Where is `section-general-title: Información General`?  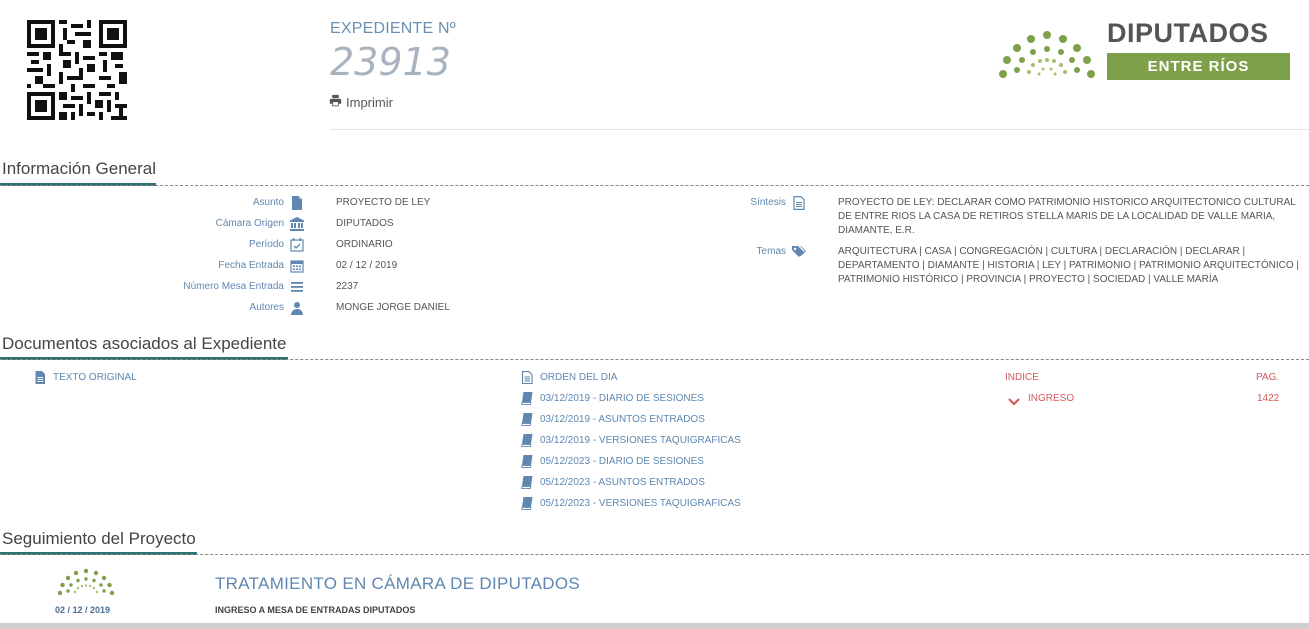 section-general-title: Información General is located at coordinates (79, 168).